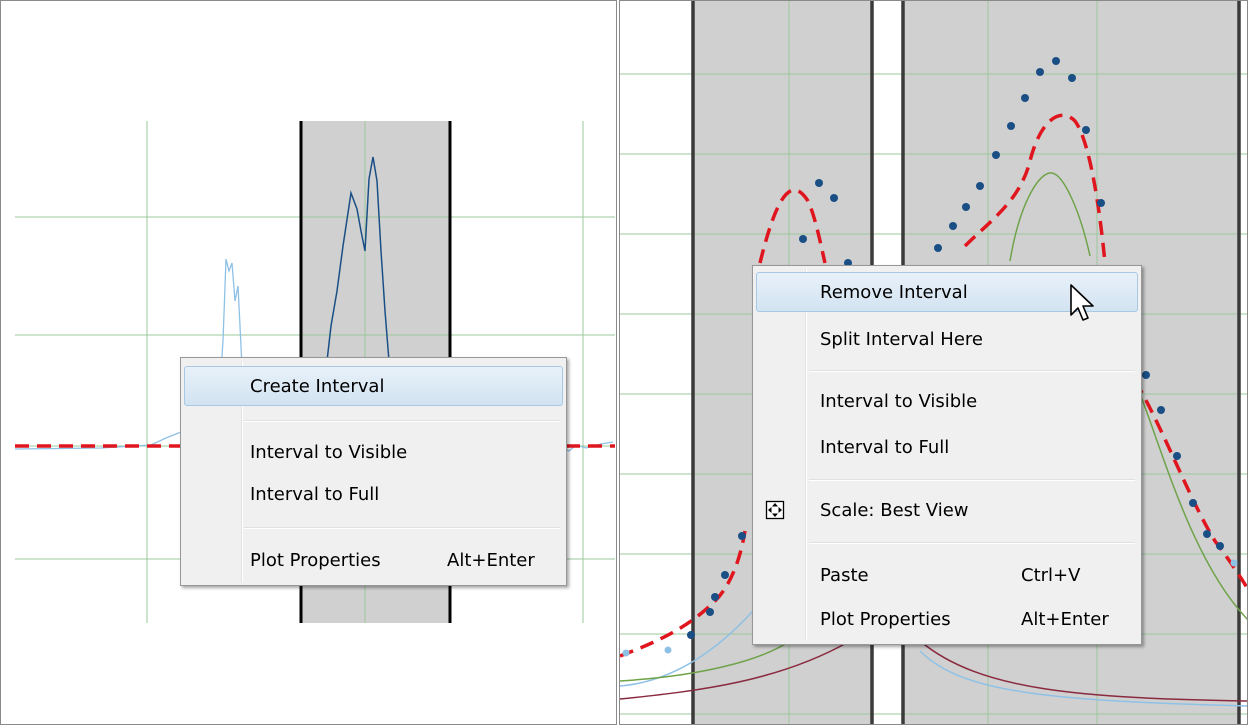  What do you see at coordinates (775, 510) in the screenshot?
I see `best-view-icon` at bounding box center [775, 510].